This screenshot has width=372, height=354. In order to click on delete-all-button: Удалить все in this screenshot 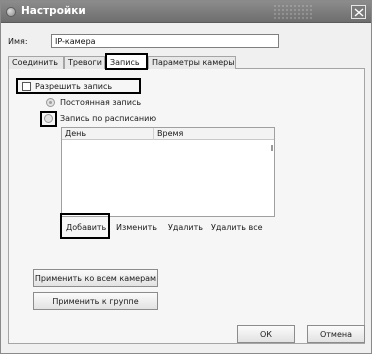, I will do `click(237, 228)`.